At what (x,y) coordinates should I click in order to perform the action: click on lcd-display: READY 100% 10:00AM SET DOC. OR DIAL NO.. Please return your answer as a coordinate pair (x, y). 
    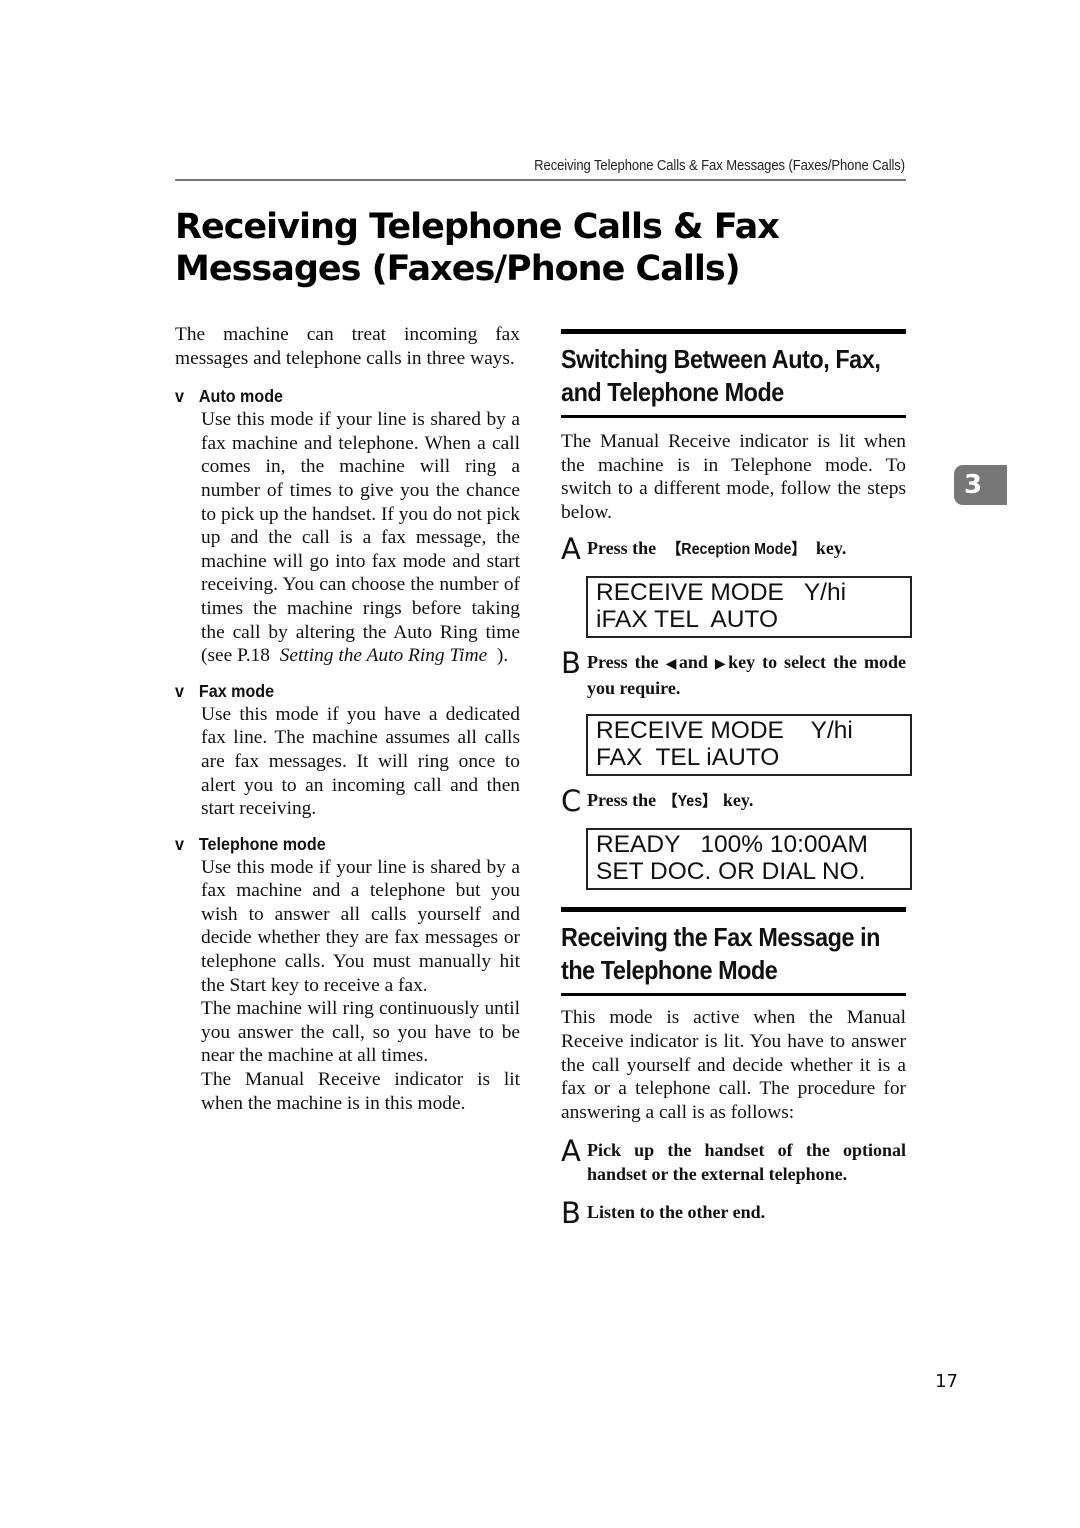
    Looking at the image, I should click on (749, 859).